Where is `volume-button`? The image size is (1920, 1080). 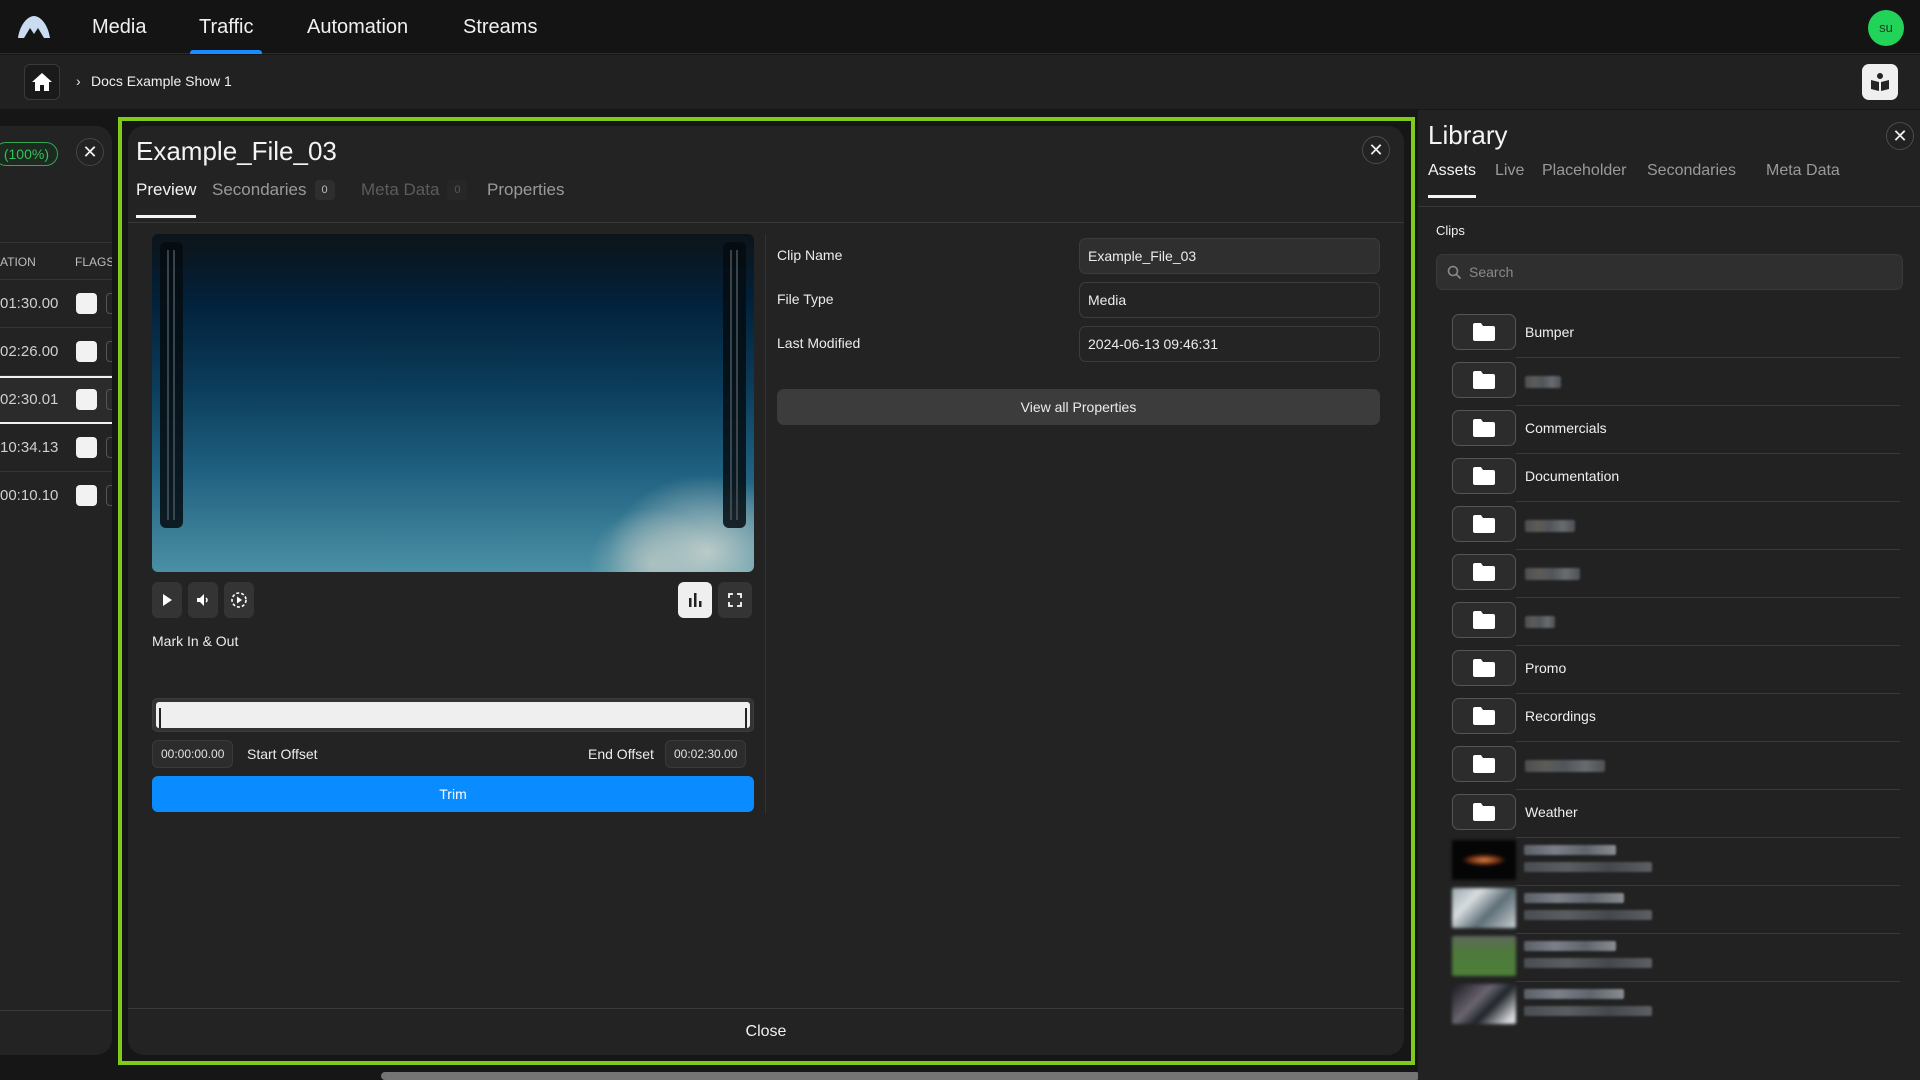 volume-button is located at coordinates (203, 600).